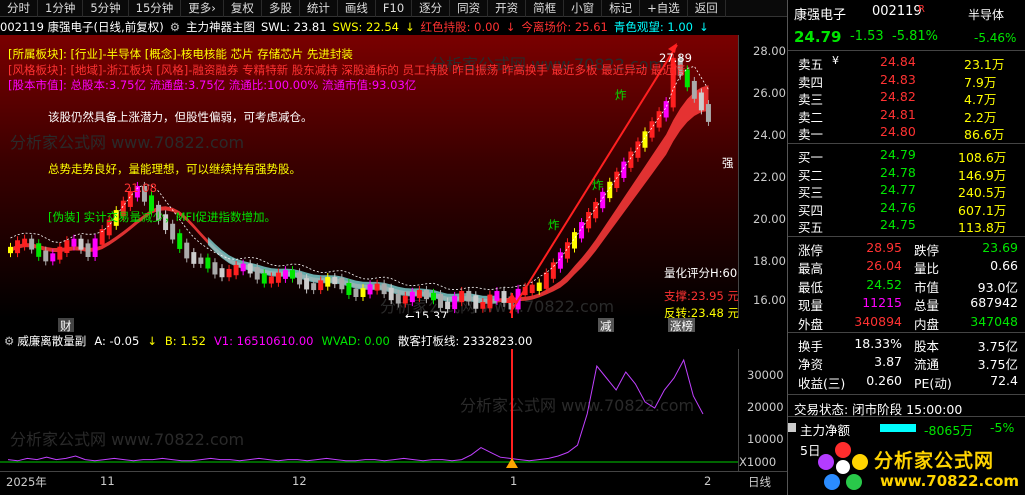  What do you see at coordinates (564, 26) in the screenshot?
I see `exit-price-value: 今离场价: 25.61` at bounding box center [564, 26].